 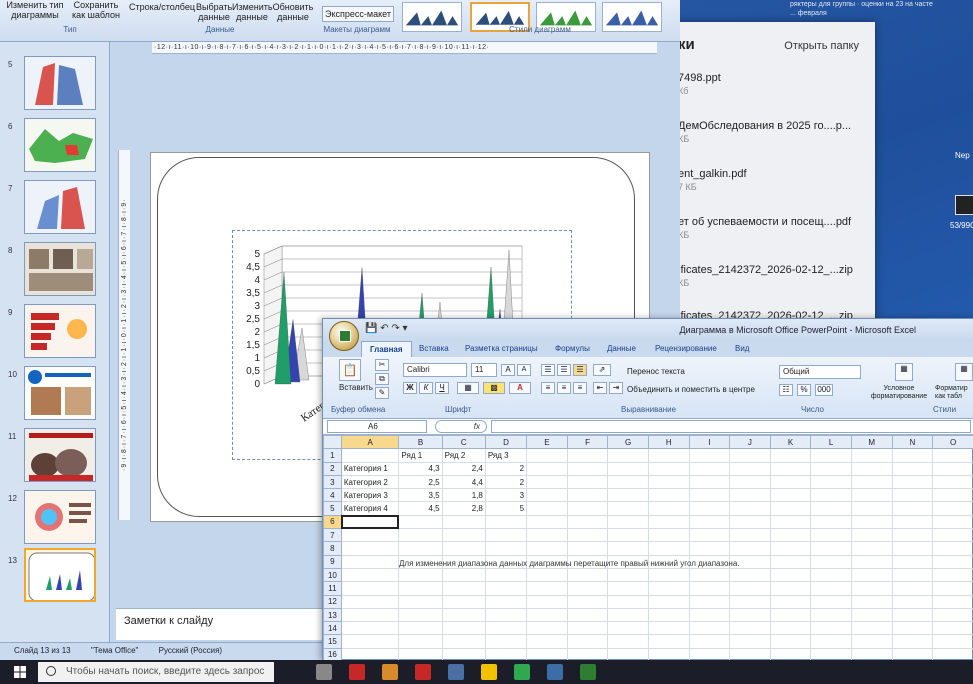 I want to click on sheet-cell: 4,4, so click(x=463, y=482).